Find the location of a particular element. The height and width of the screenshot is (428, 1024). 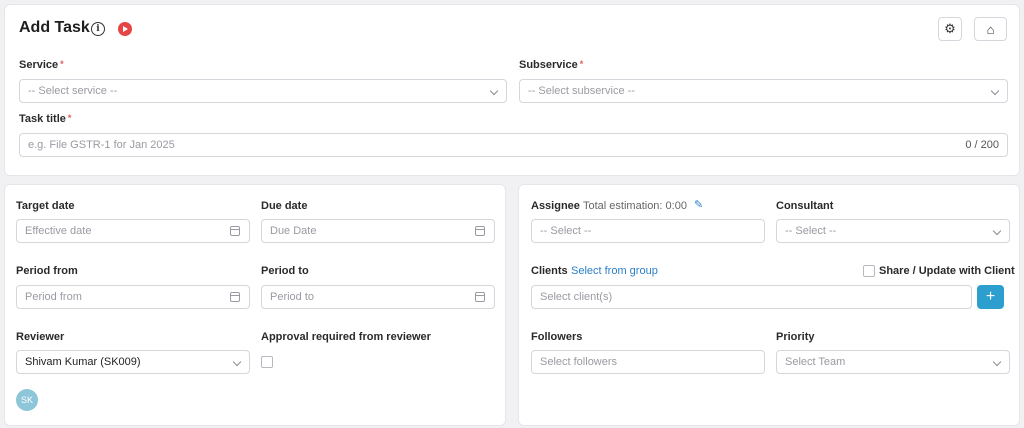

home-icon: ⌂ is located at coordinates (990, 29).